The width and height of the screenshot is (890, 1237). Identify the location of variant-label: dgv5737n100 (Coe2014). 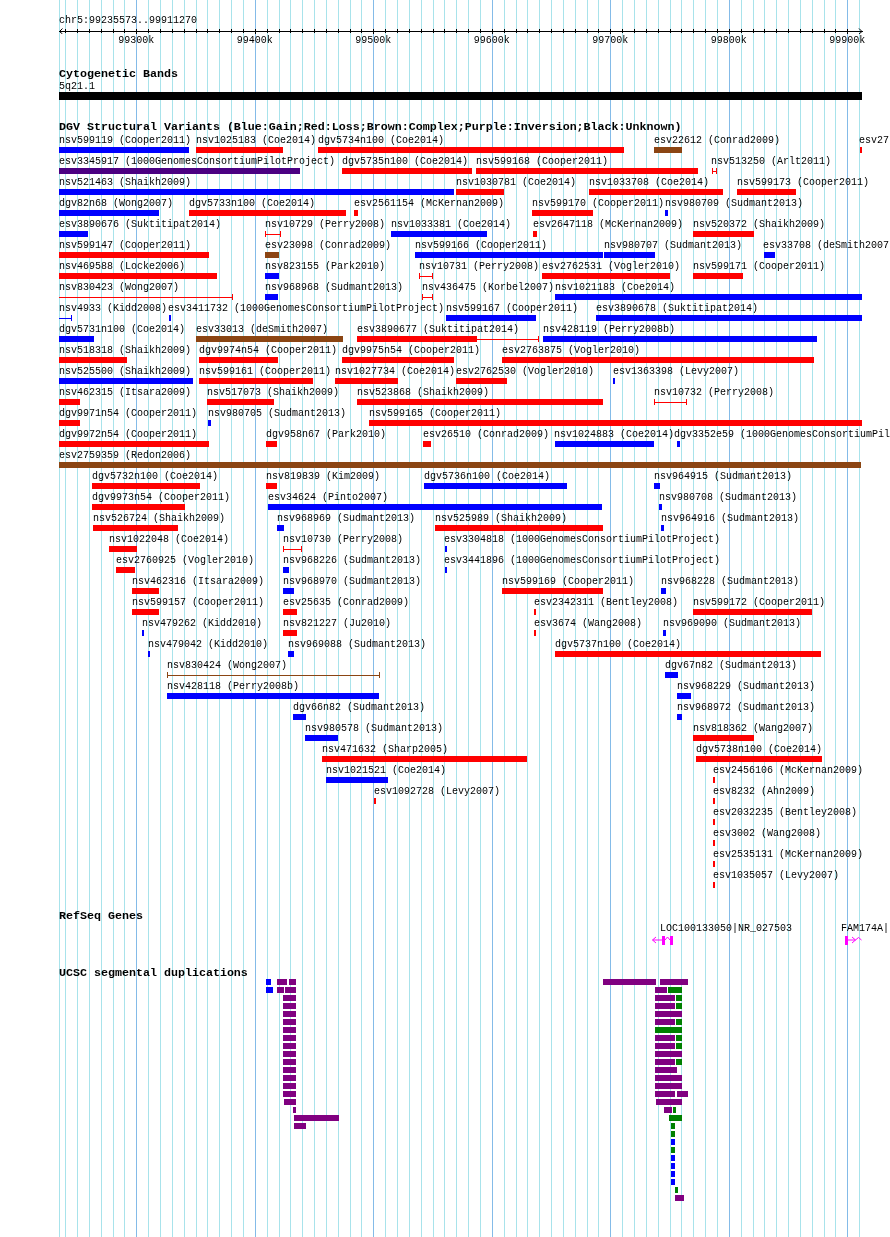
(618, 644).